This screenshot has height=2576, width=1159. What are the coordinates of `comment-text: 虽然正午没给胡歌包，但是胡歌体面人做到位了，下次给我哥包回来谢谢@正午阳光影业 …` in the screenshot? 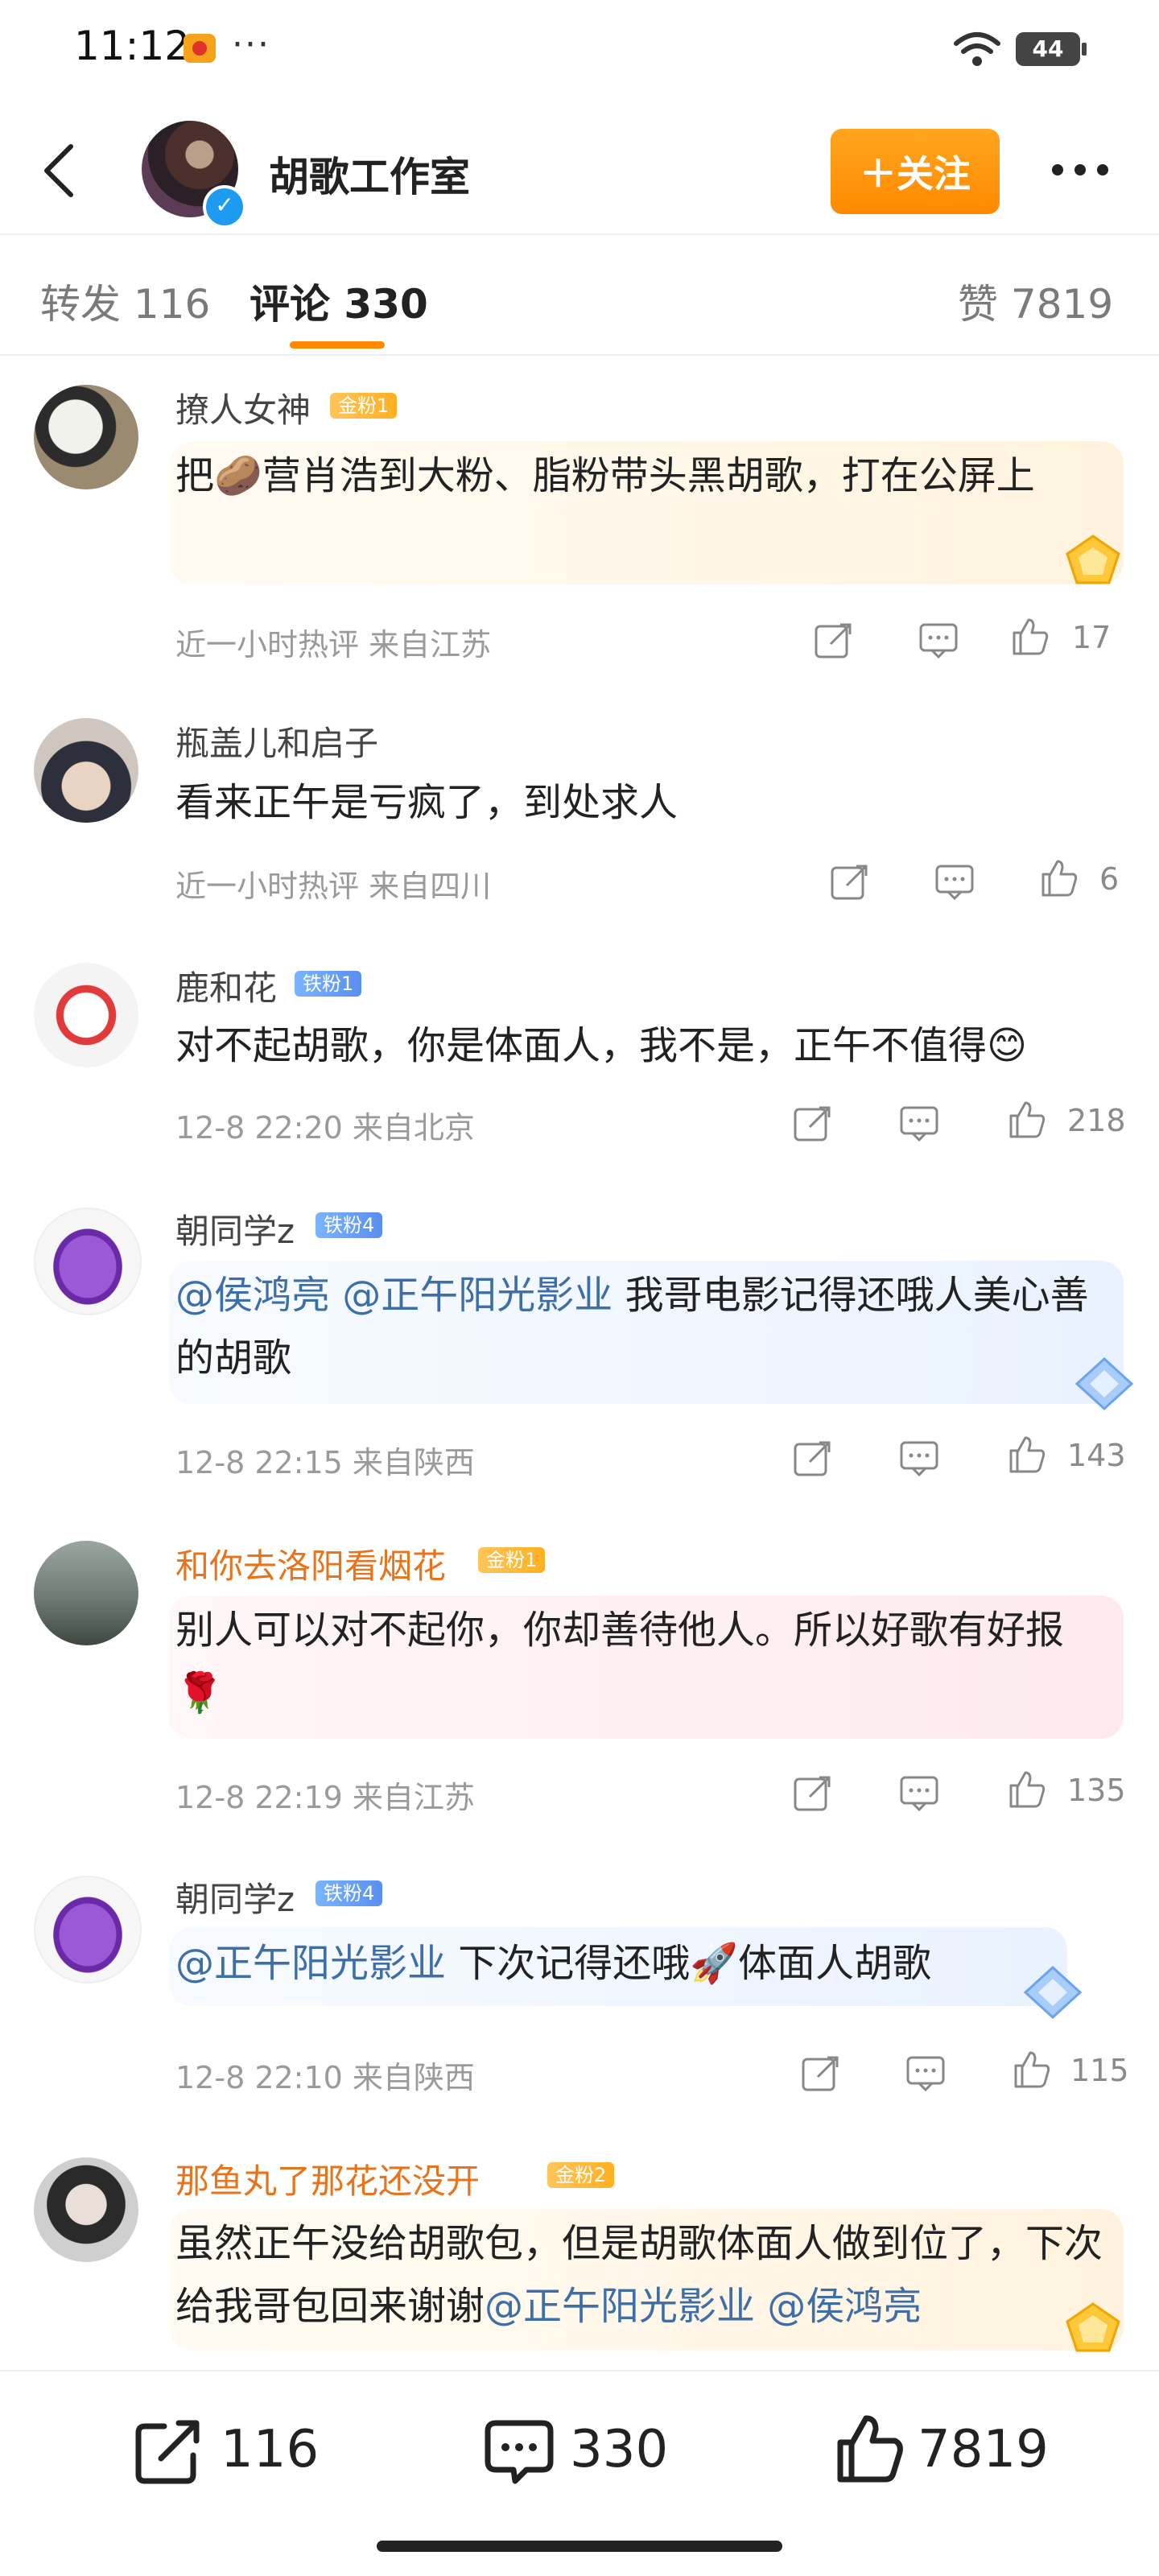 It's located at (642, 2275).